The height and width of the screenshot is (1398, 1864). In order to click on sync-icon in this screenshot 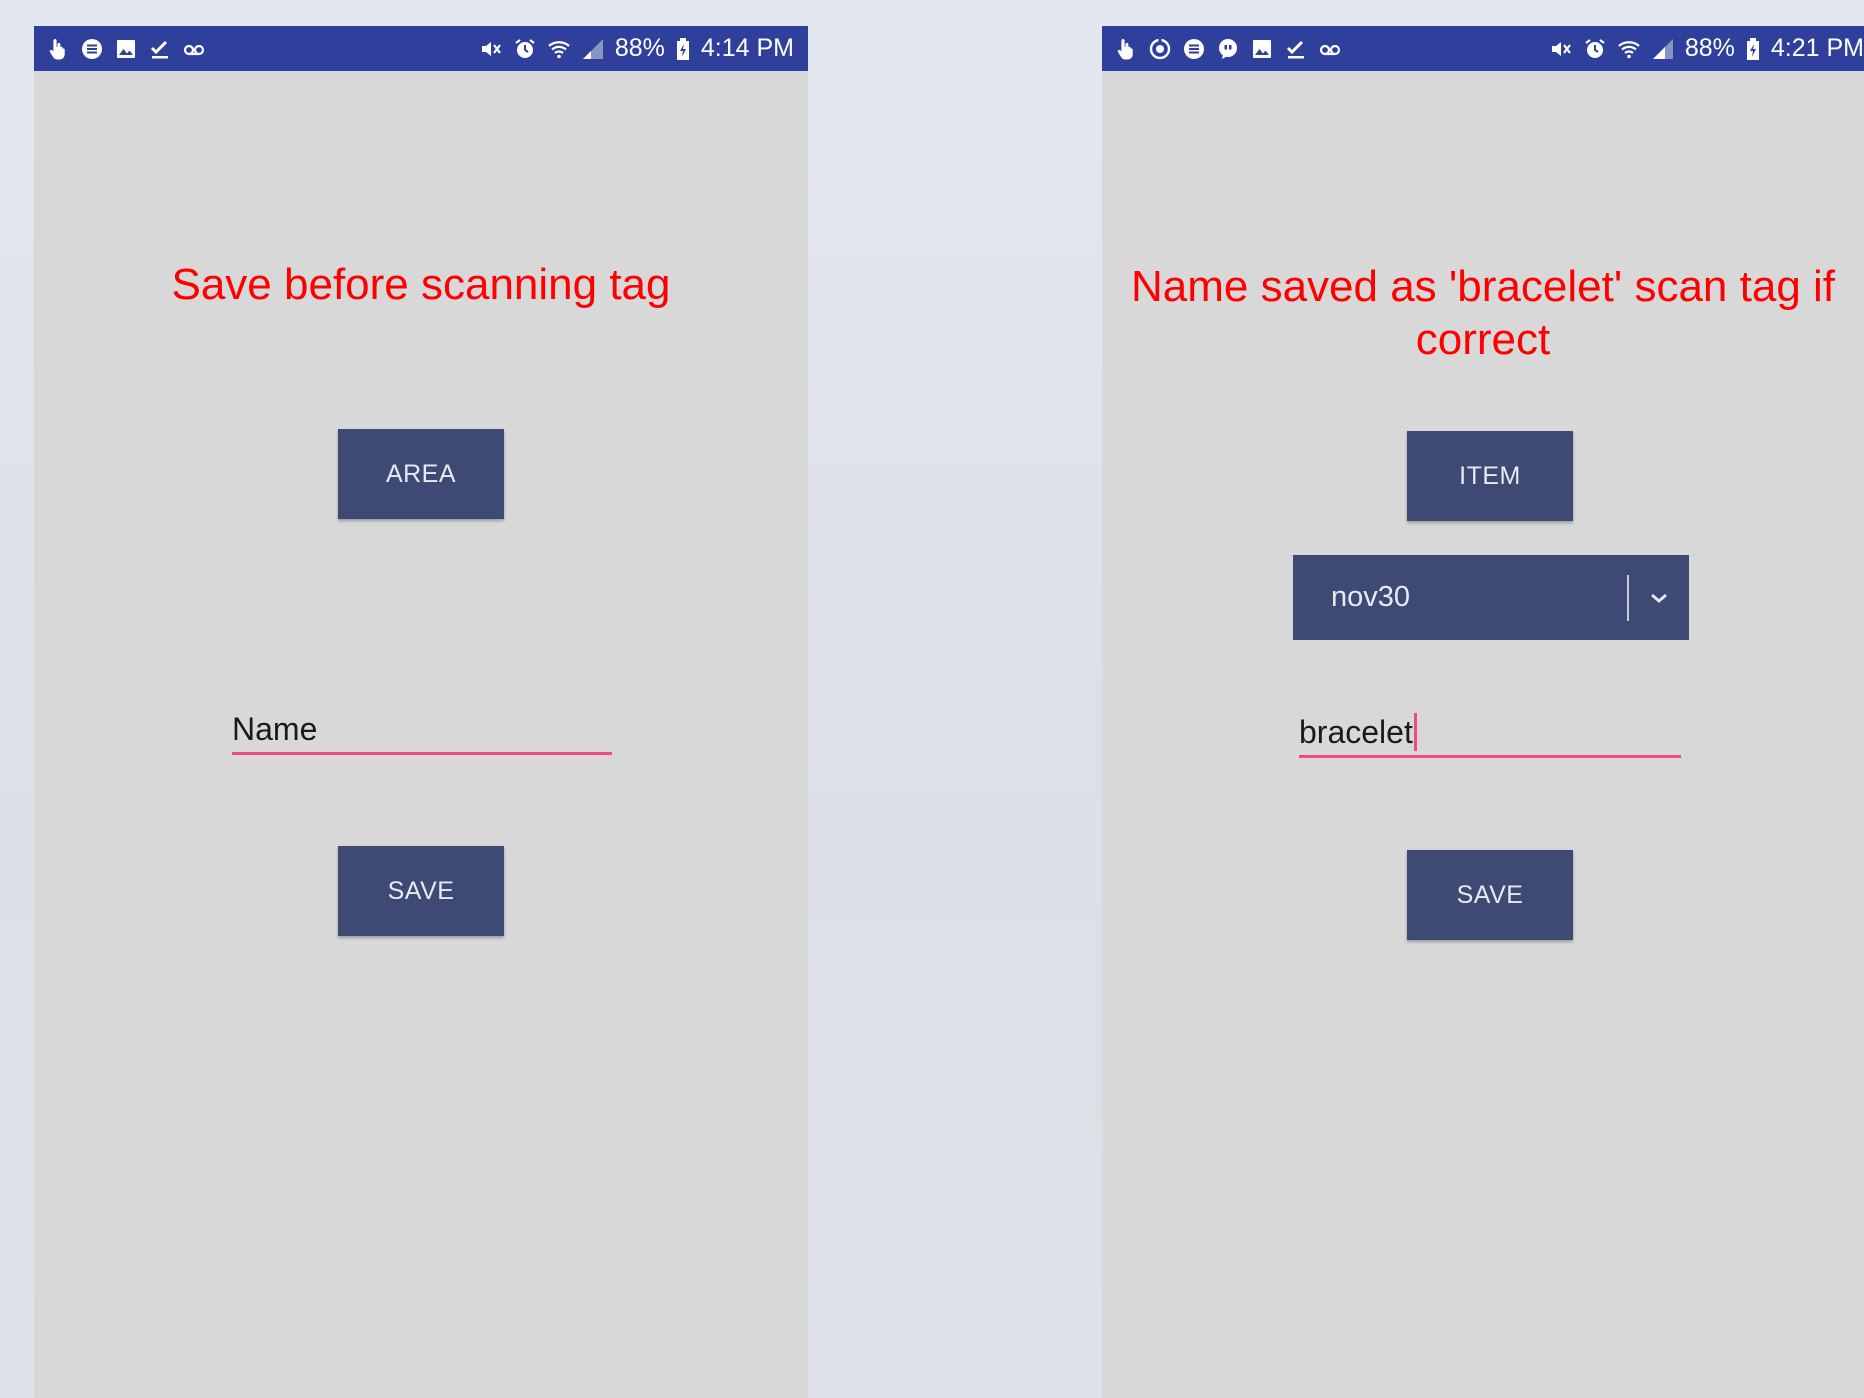, I will do `click(1160, 49)`.